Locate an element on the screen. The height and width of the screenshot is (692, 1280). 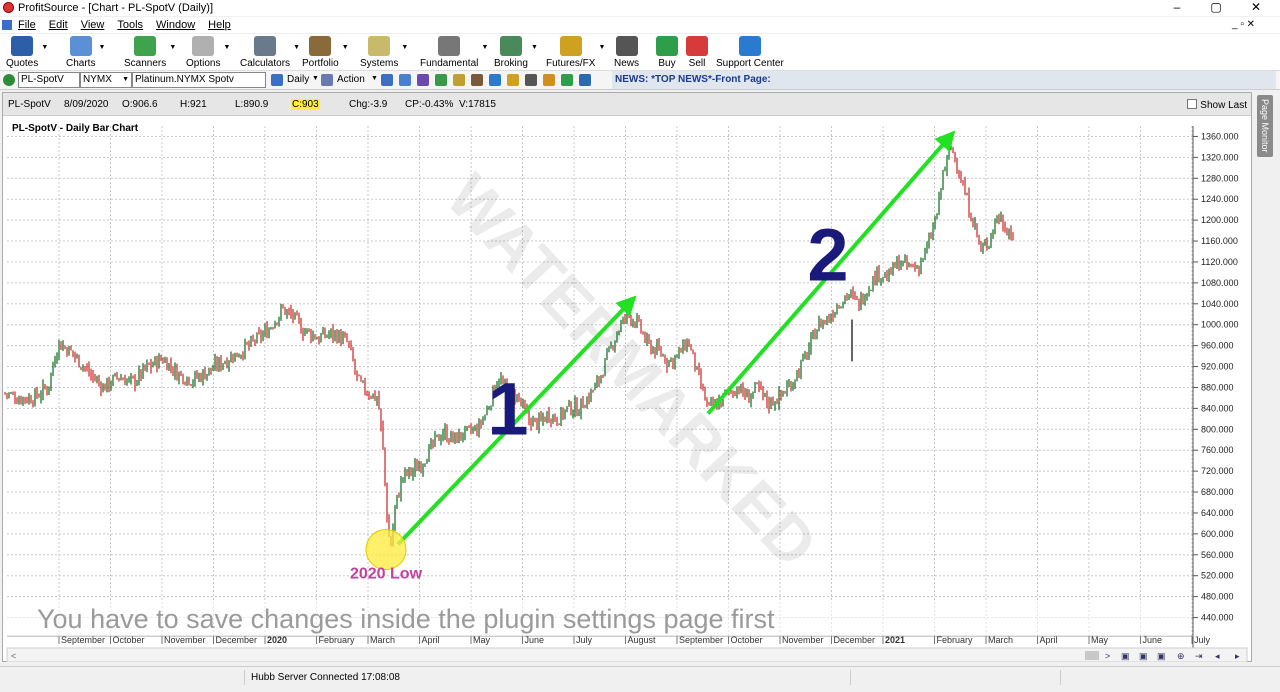
toolbar-portfolio-button: Portfolio ▼ is located at coordinates (325, 51).